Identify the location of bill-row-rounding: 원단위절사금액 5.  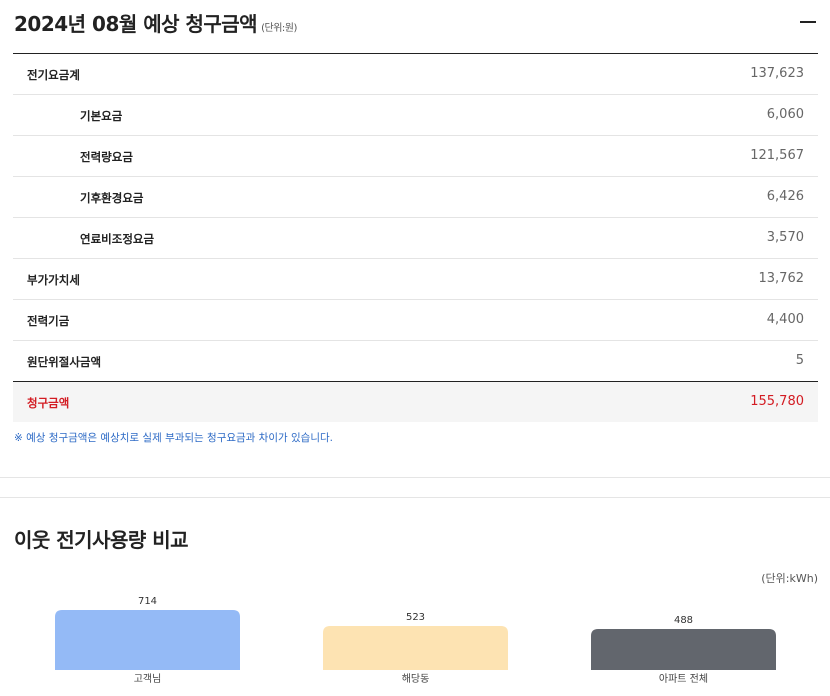
(415, 361).